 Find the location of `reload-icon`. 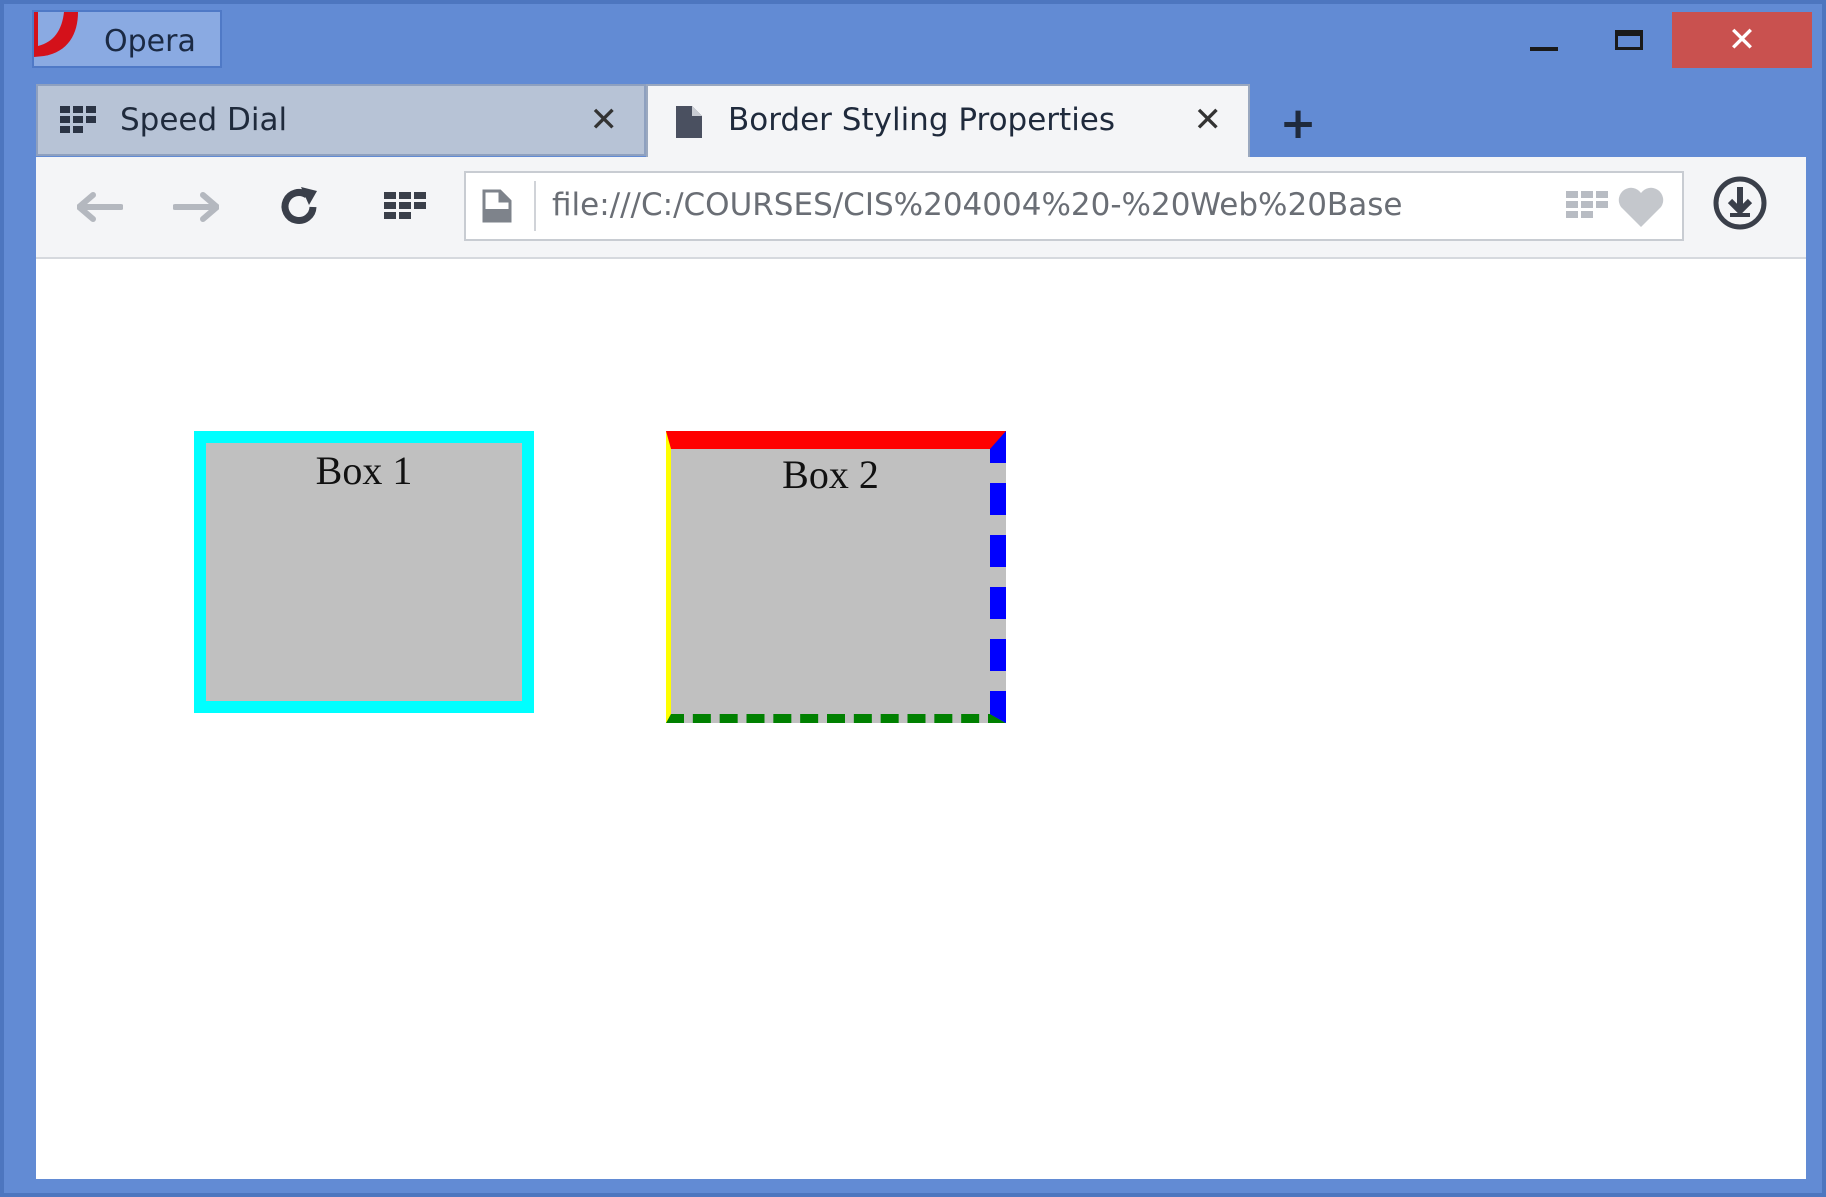

reload-icon is located at coordinates (299, 205).